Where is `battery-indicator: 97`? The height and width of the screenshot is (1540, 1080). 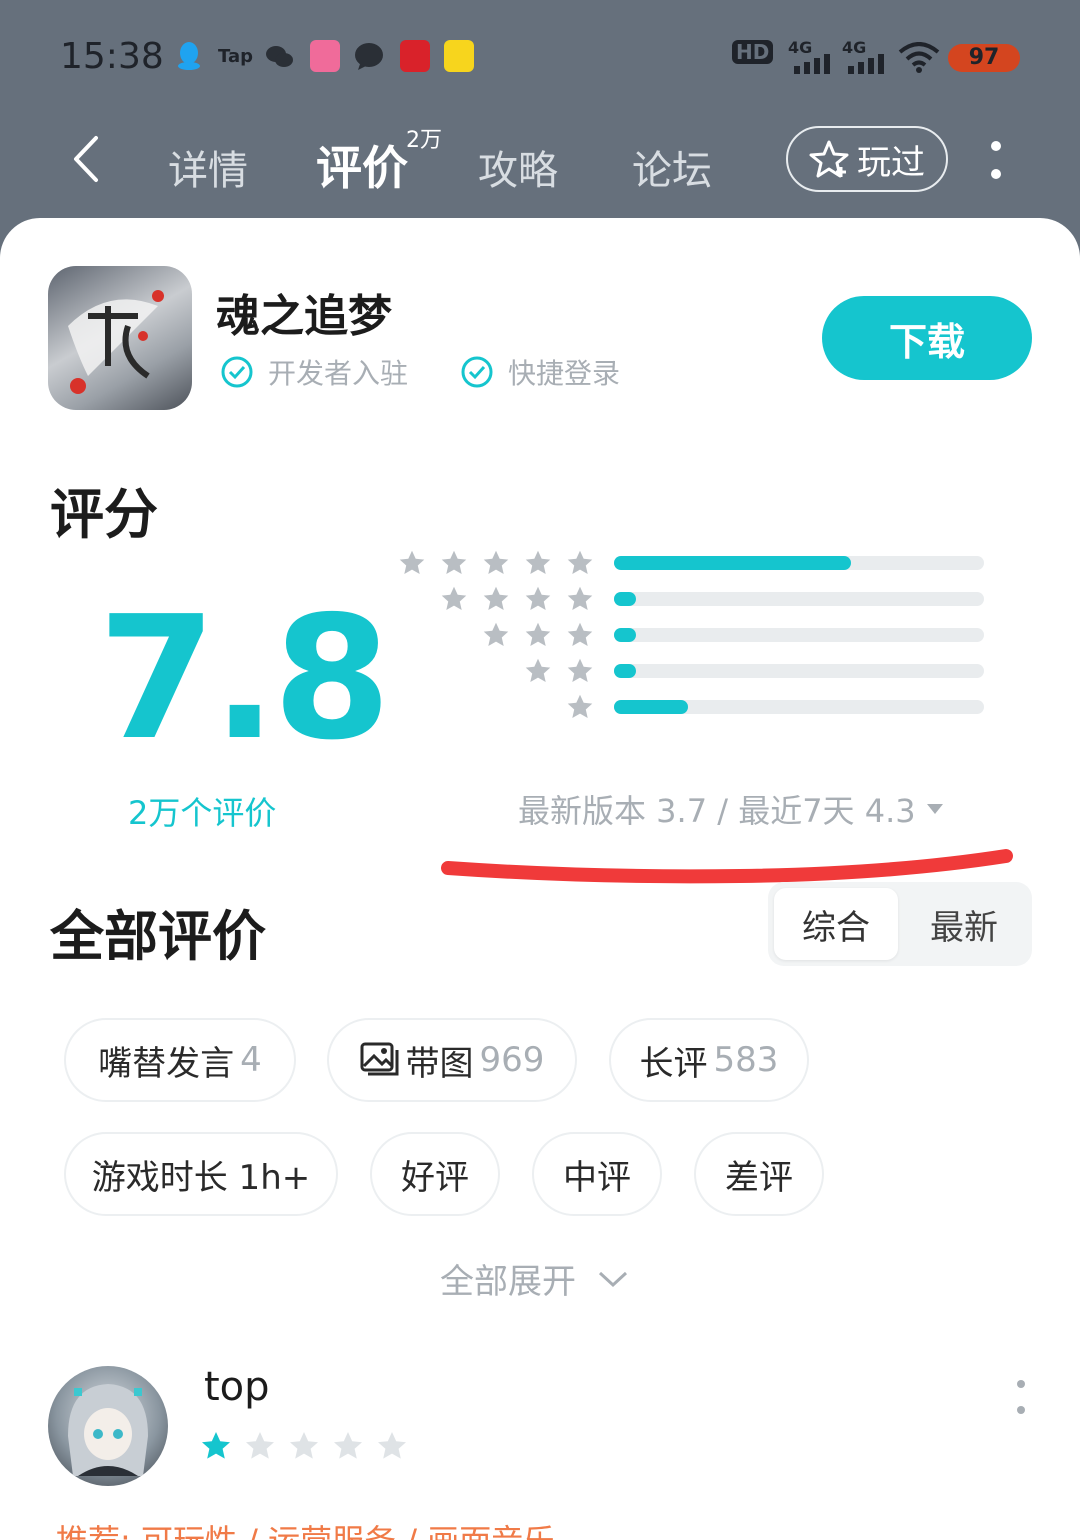 battery-indicator: 97 is located at coordinates (984, 58).